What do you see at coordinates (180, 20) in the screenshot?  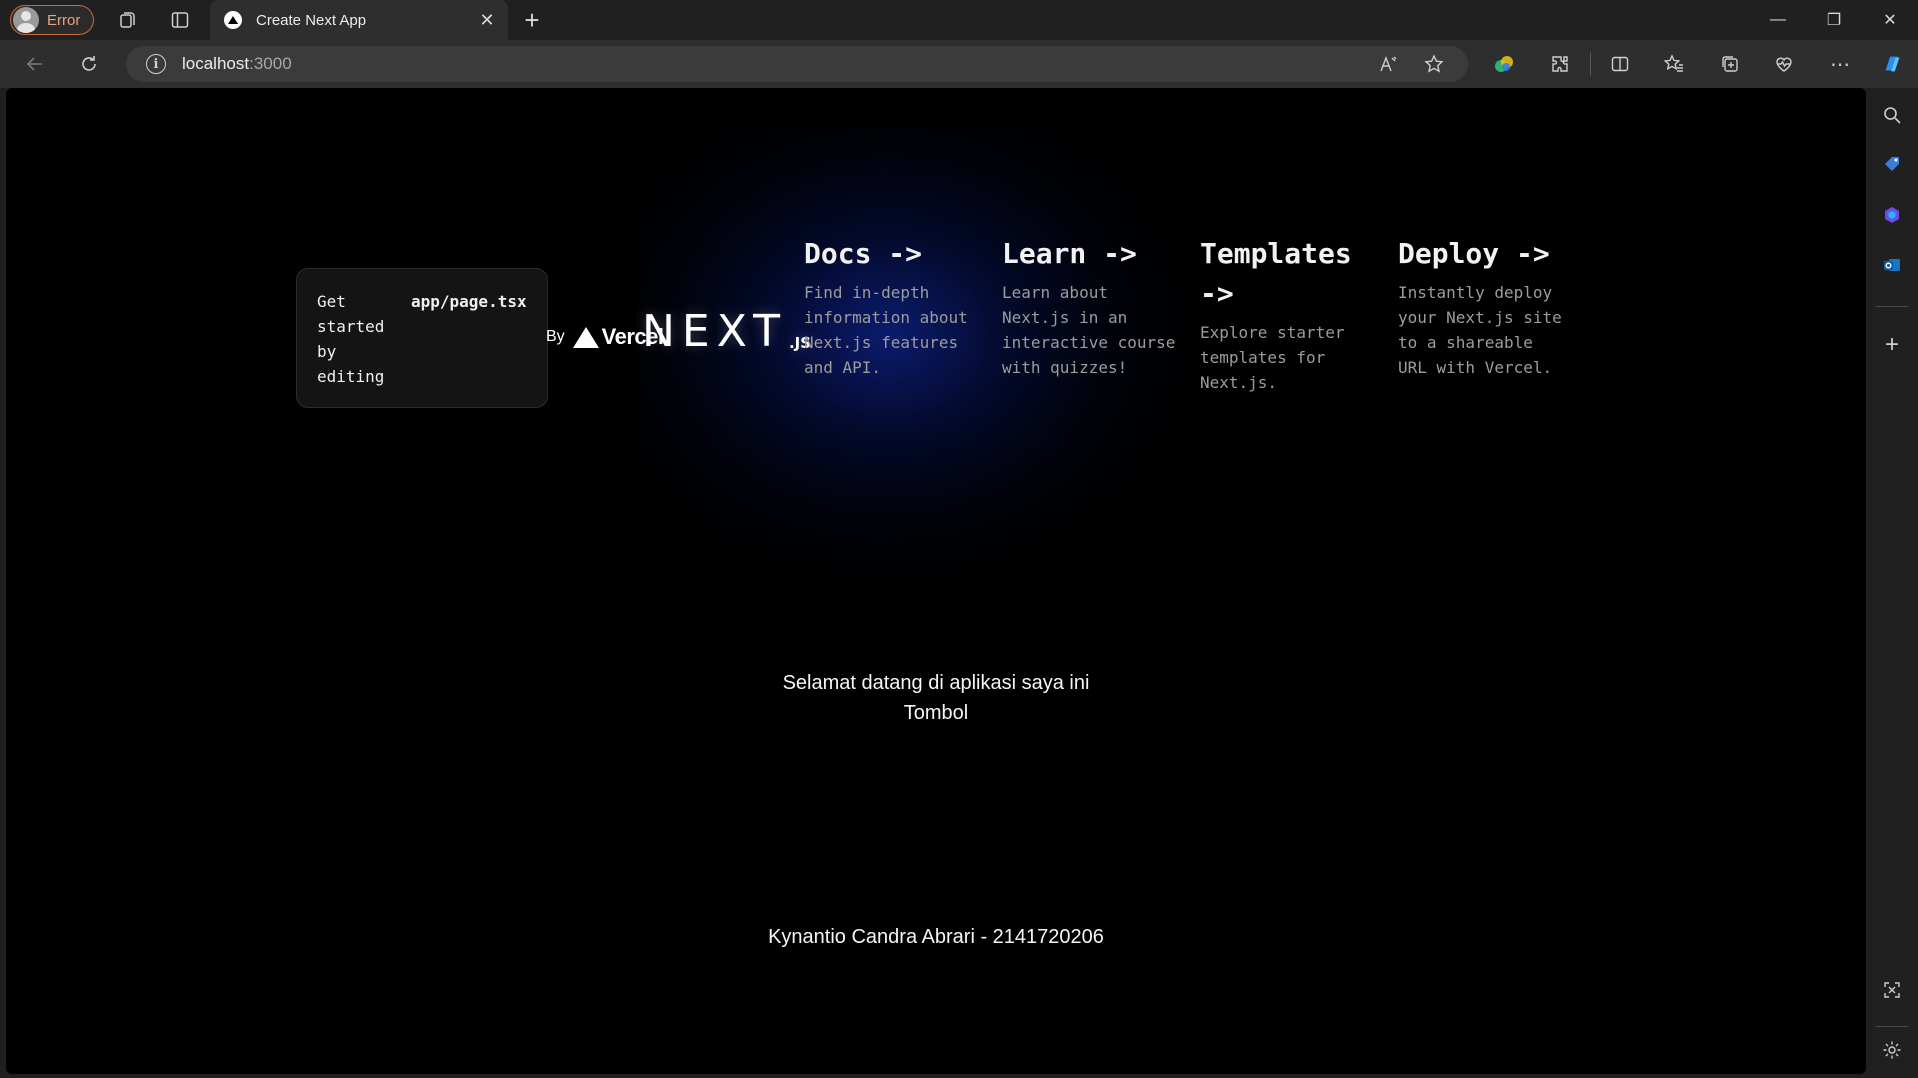 I see `vertical-tabs-icon` at bounding box center [180, 20].